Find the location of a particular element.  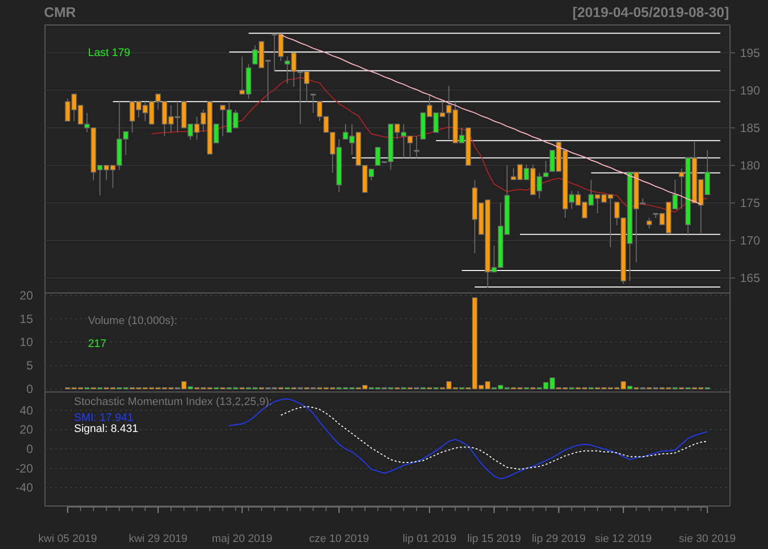

axis-label: lip 29 2019 is located at coordinates (559, 539).